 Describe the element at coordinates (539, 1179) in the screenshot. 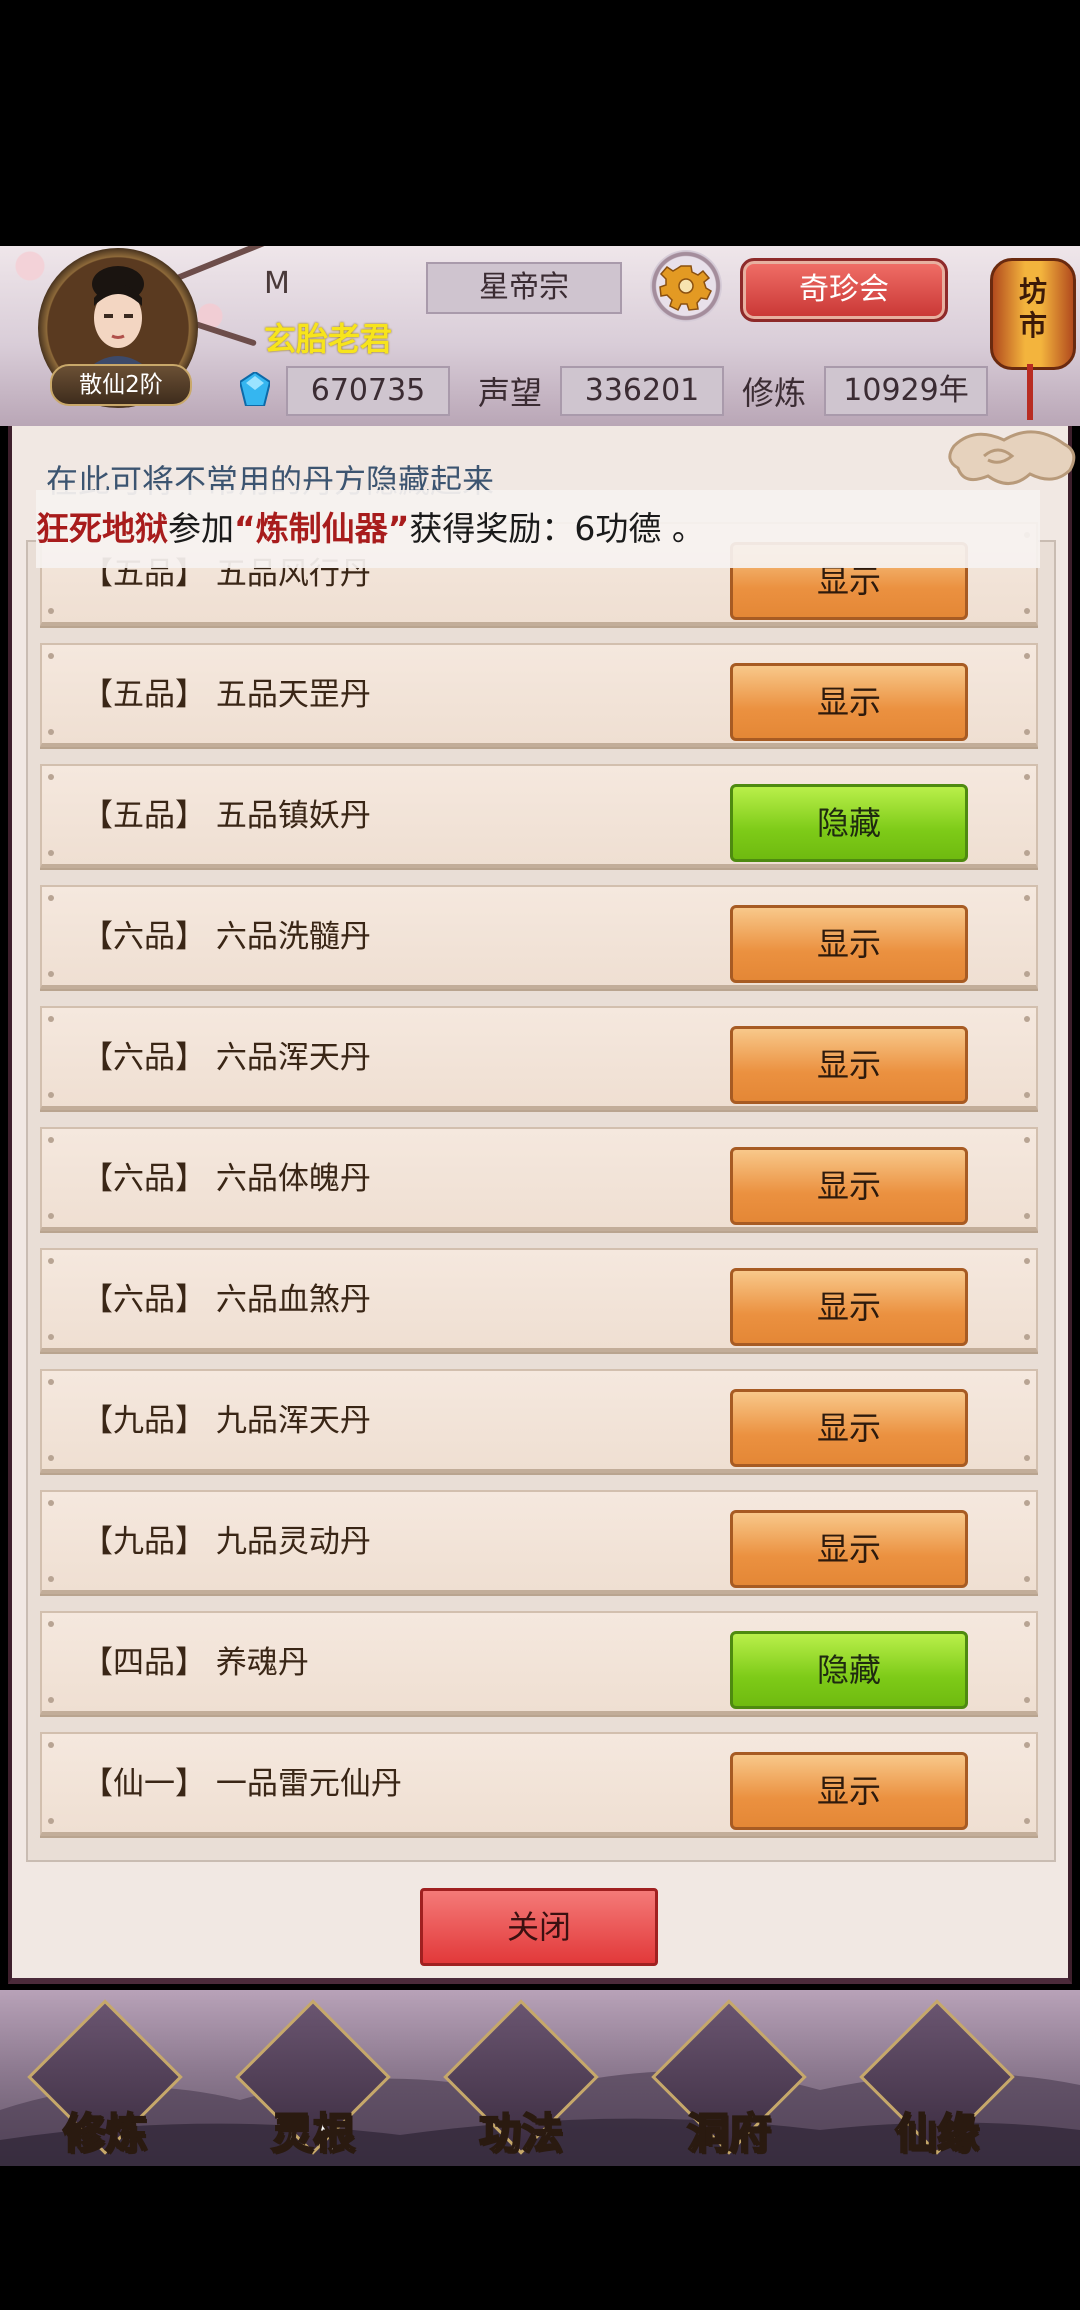

I see `recipe-row: 【六品】 六品体魄丹 显示` at that location.